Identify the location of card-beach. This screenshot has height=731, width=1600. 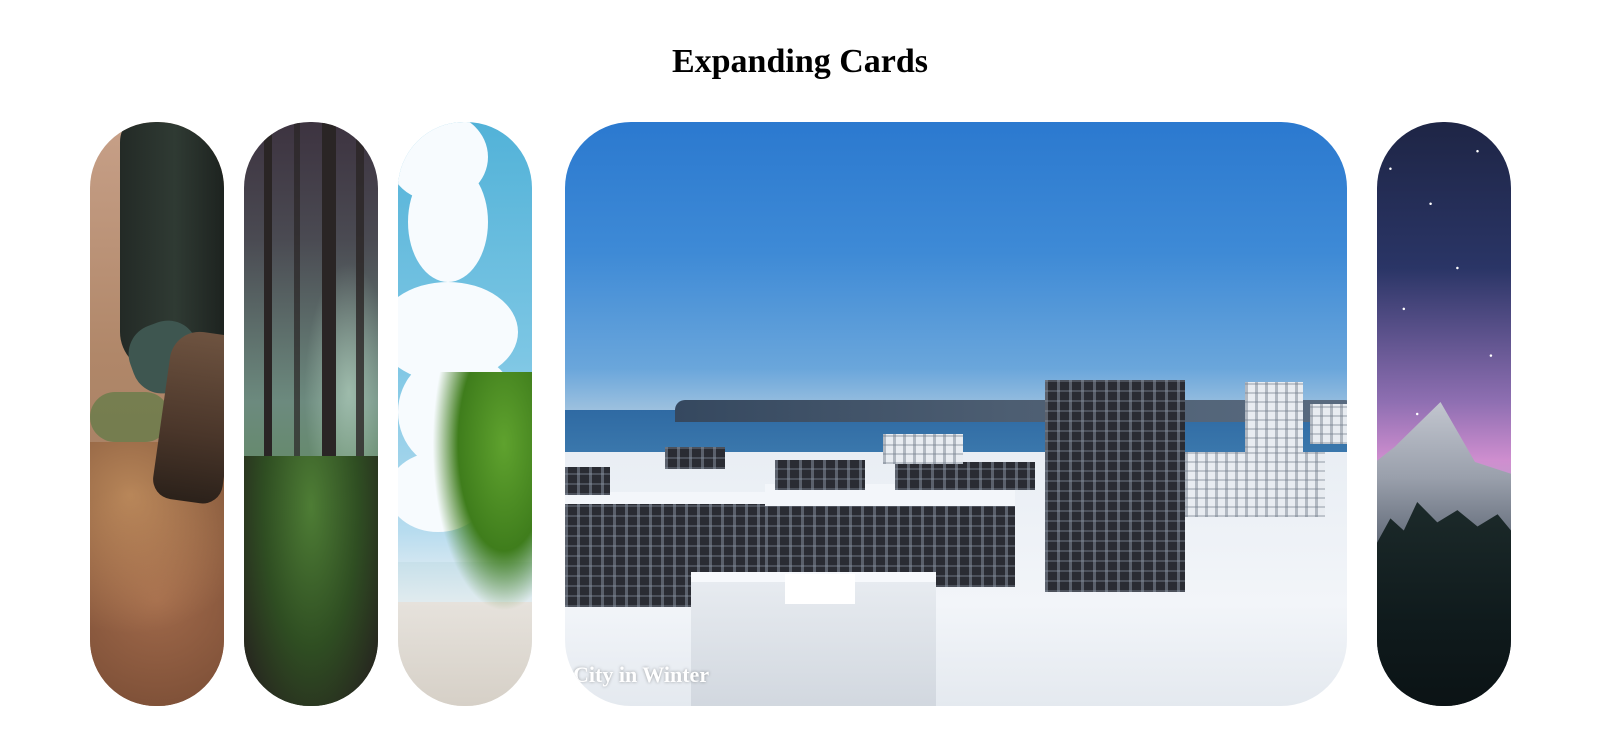
(465, 414).